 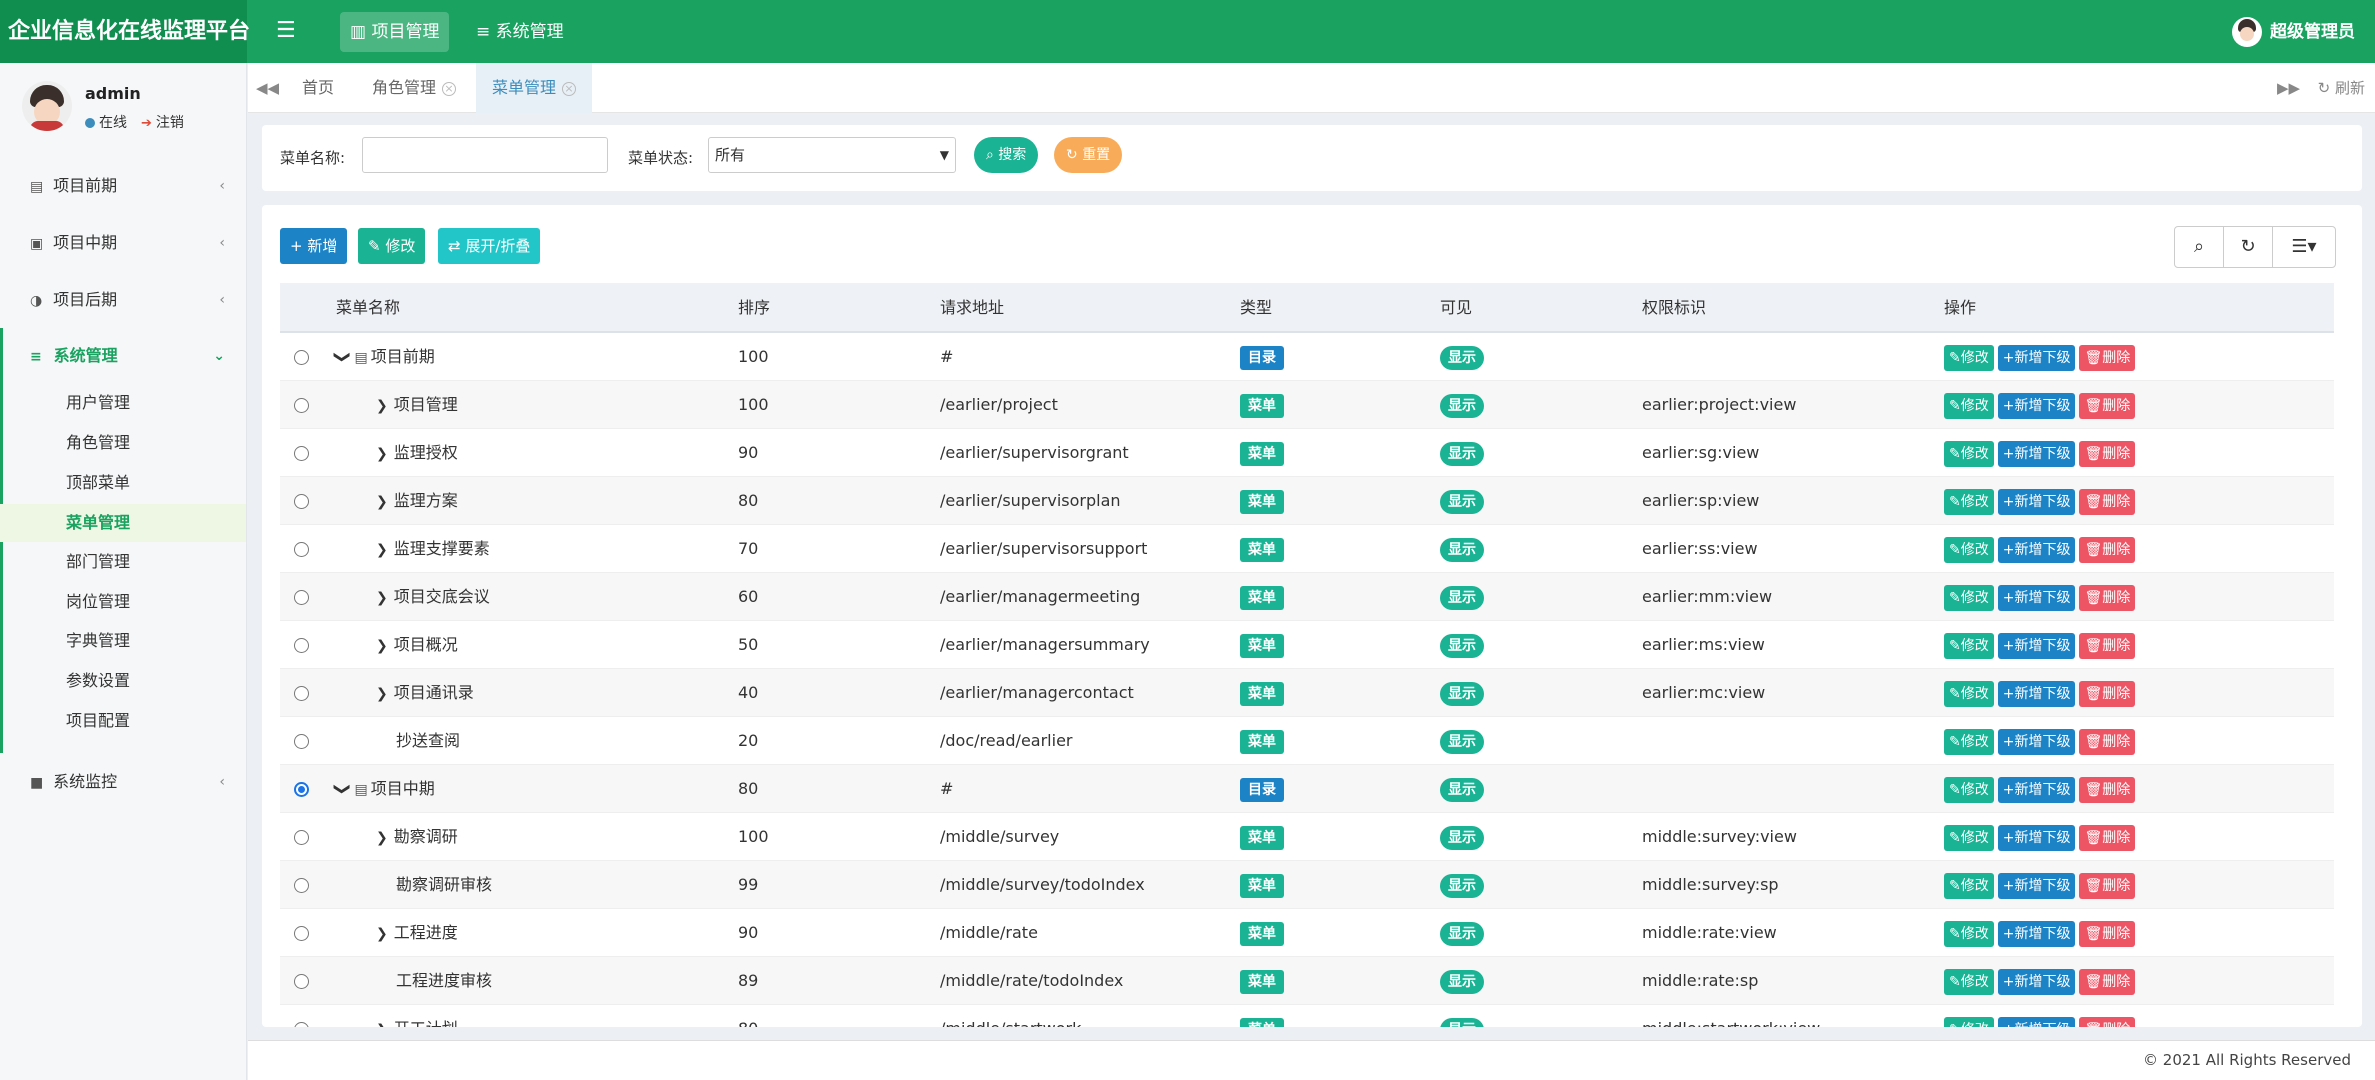 I want to click on tab-menu-management: 菜单管理 ×, so click(x=534, y=88).